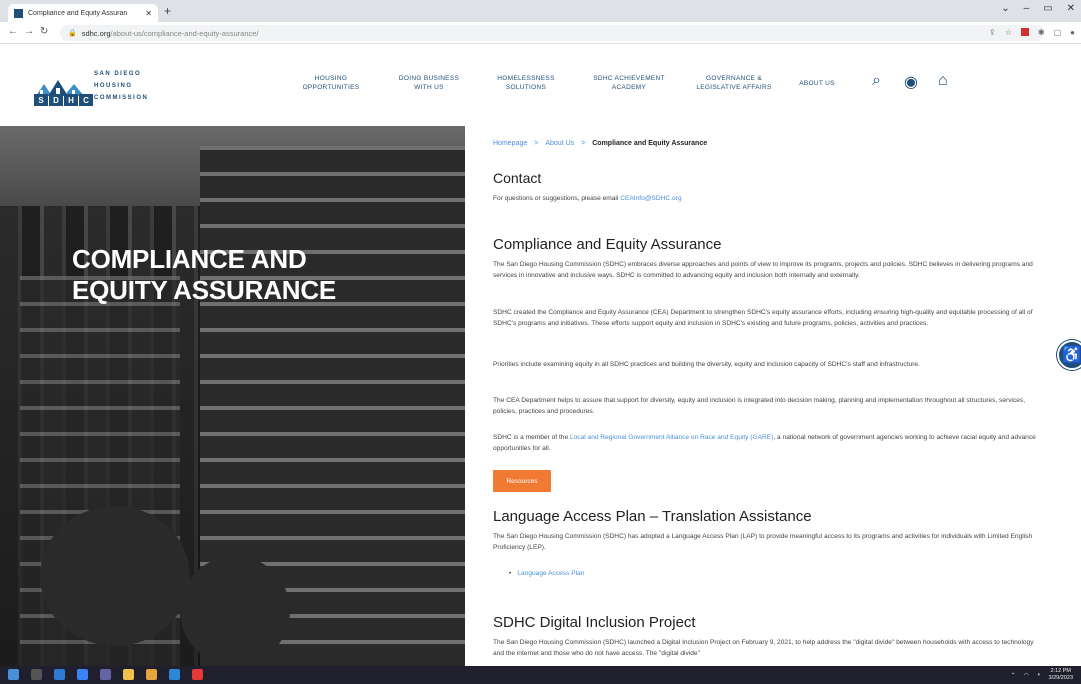 The width and height of the screenshot is (1081, 684). Describe the element at coordinates (629, 83) in the screenshot. I see `nav-achievement-academy: SDHC ACHIEVEMENT ACADEMY` at that location.